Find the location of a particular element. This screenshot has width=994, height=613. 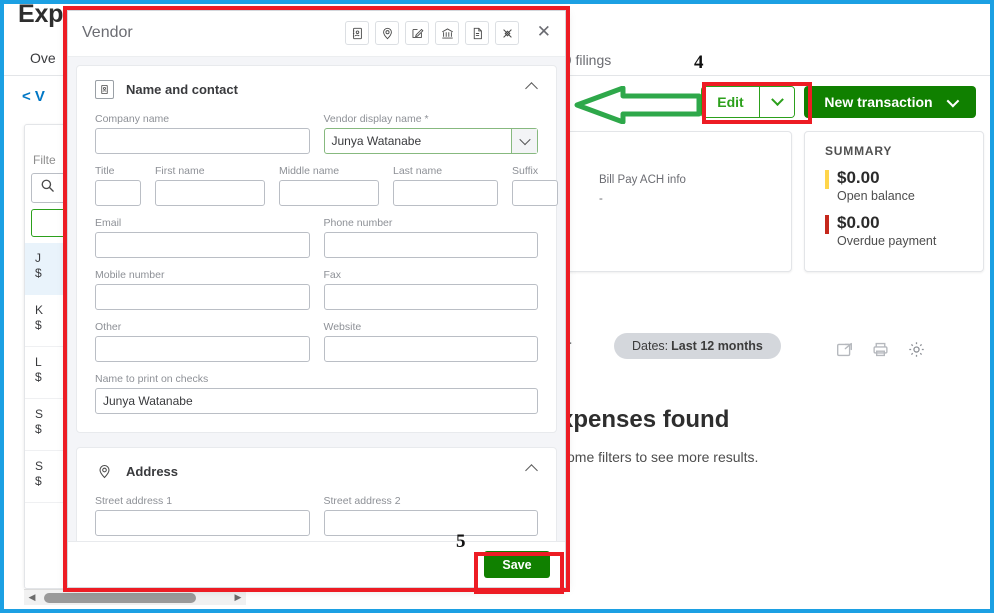

edit-button: Edit is located at coordinates (731, 102).